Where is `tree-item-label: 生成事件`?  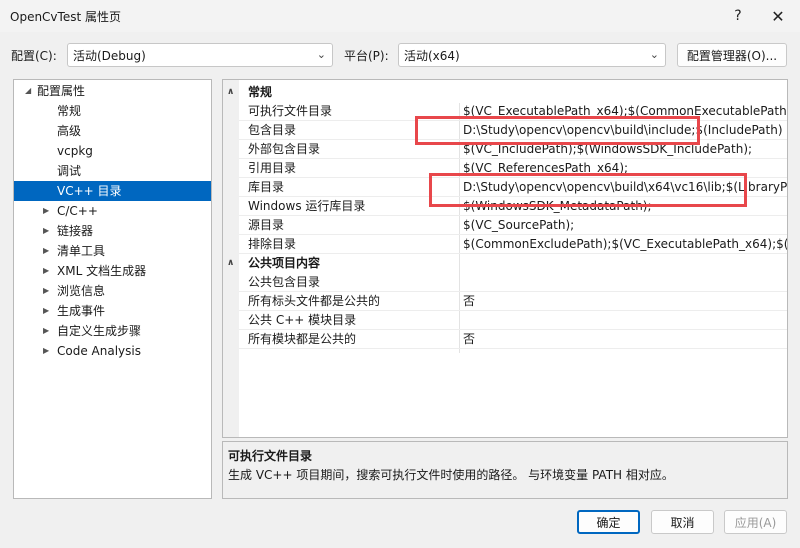
tree-item-label: 生成事件 is located at coordinates (81, 311).